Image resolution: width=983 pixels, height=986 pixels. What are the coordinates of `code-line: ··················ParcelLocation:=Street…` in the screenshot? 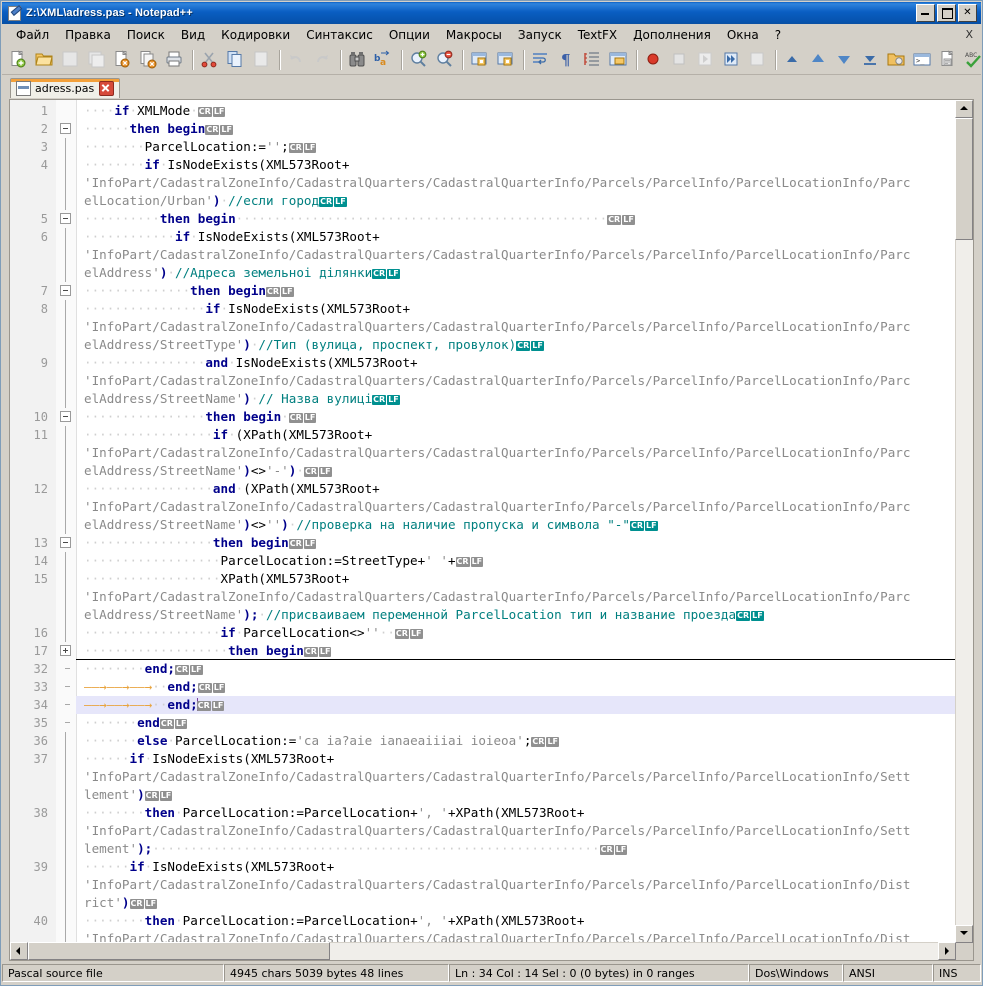 It's located at (516, 561).